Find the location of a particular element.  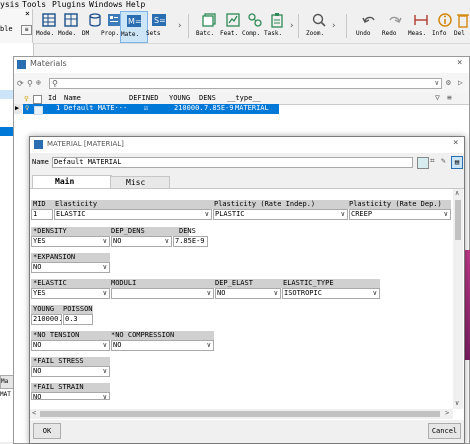

batch-button: Batc. is located at coordinates (209, 26).